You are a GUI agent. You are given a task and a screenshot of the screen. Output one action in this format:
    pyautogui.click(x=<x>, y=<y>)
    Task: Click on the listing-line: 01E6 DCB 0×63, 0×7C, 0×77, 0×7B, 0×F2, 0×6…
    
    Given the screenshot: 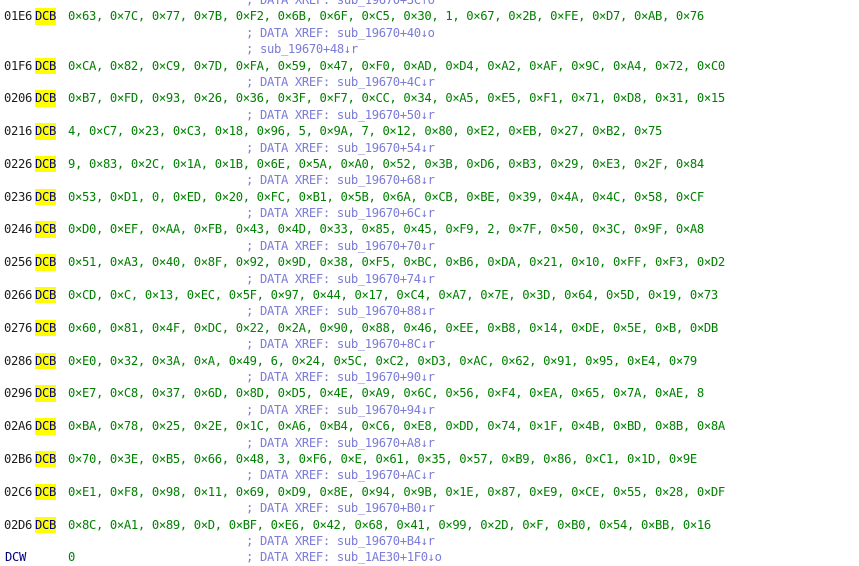 What is the action you would take?
    pyautogui.click(x=429, y=16)
    